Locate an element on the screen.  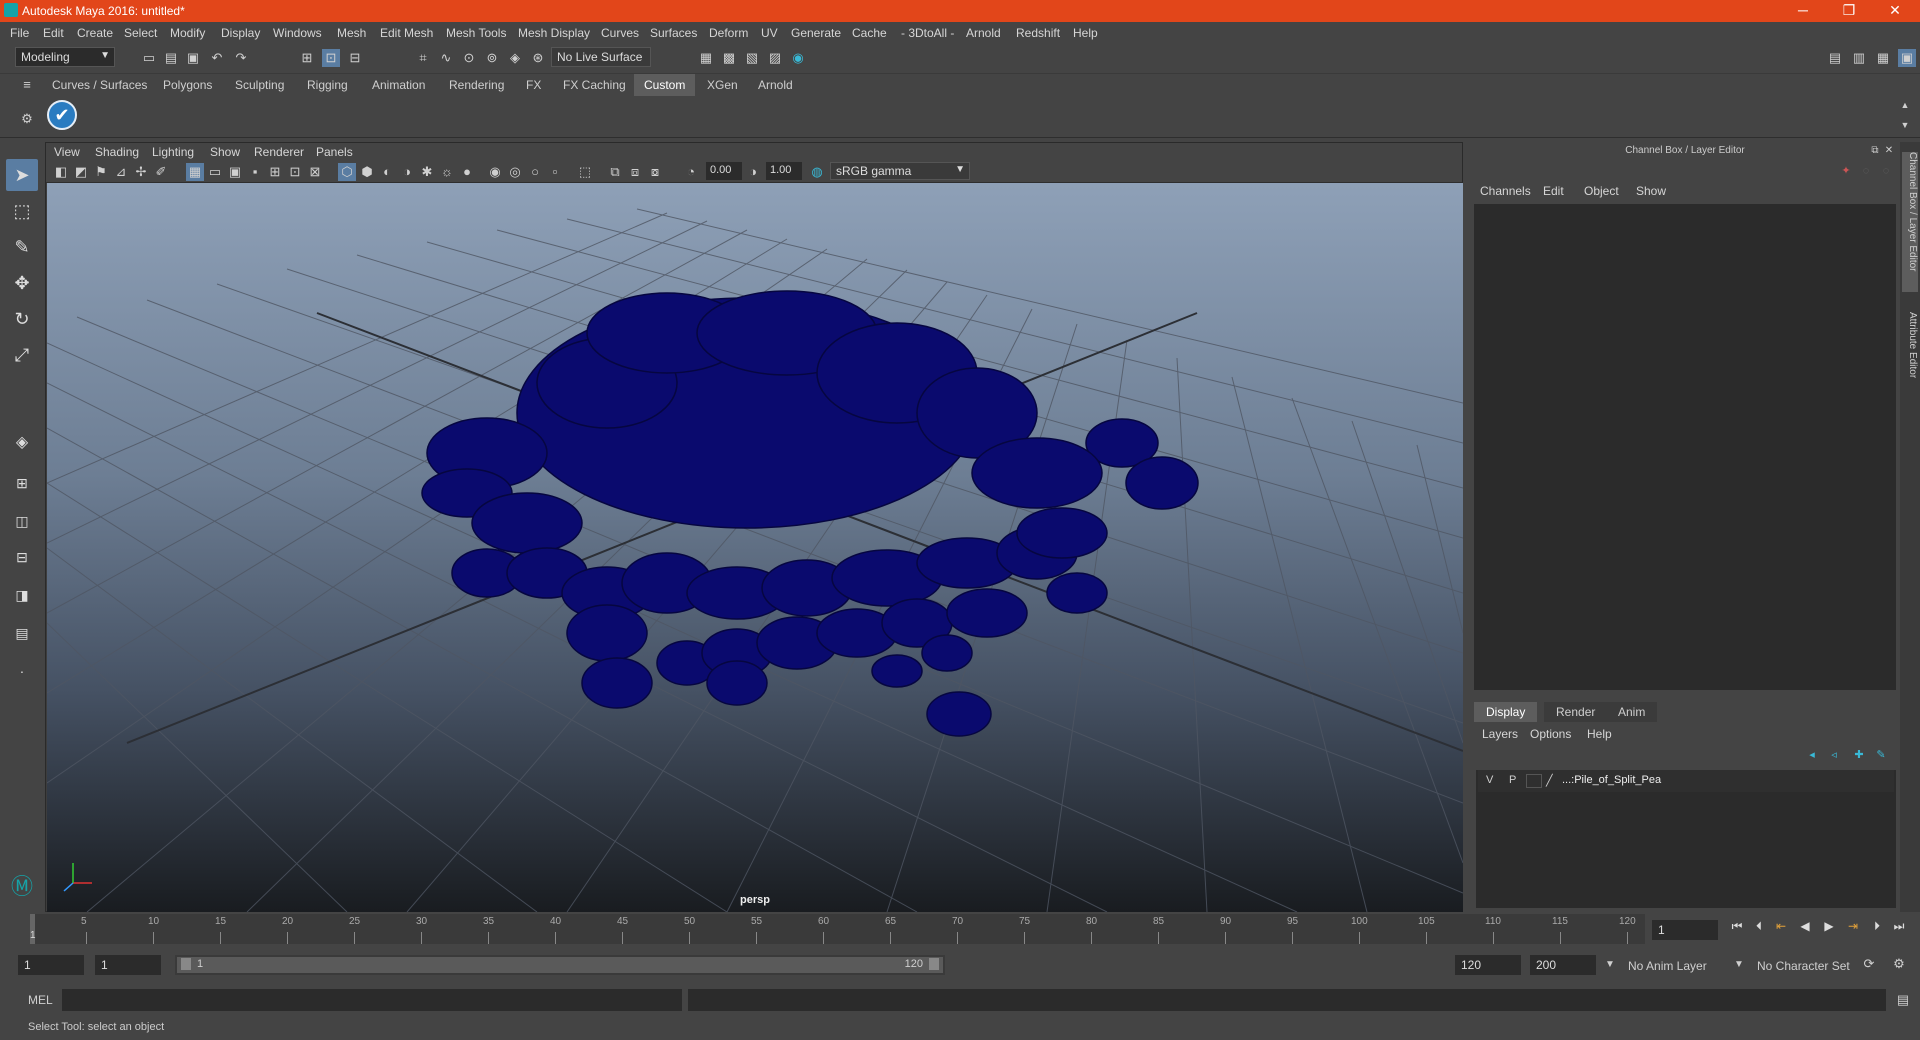
tab-polygons: Polygons is located at coordinates (187, 85).